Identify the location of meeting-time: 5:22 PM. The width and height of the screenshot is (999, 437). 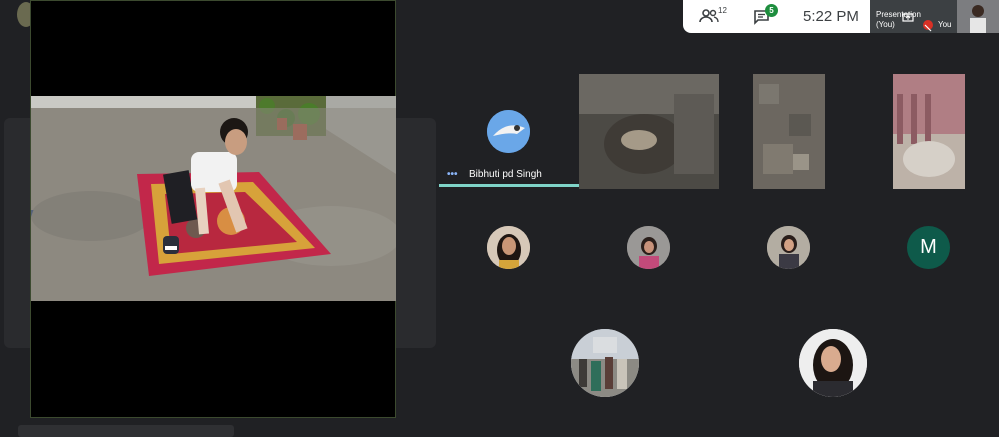
(831, 16).